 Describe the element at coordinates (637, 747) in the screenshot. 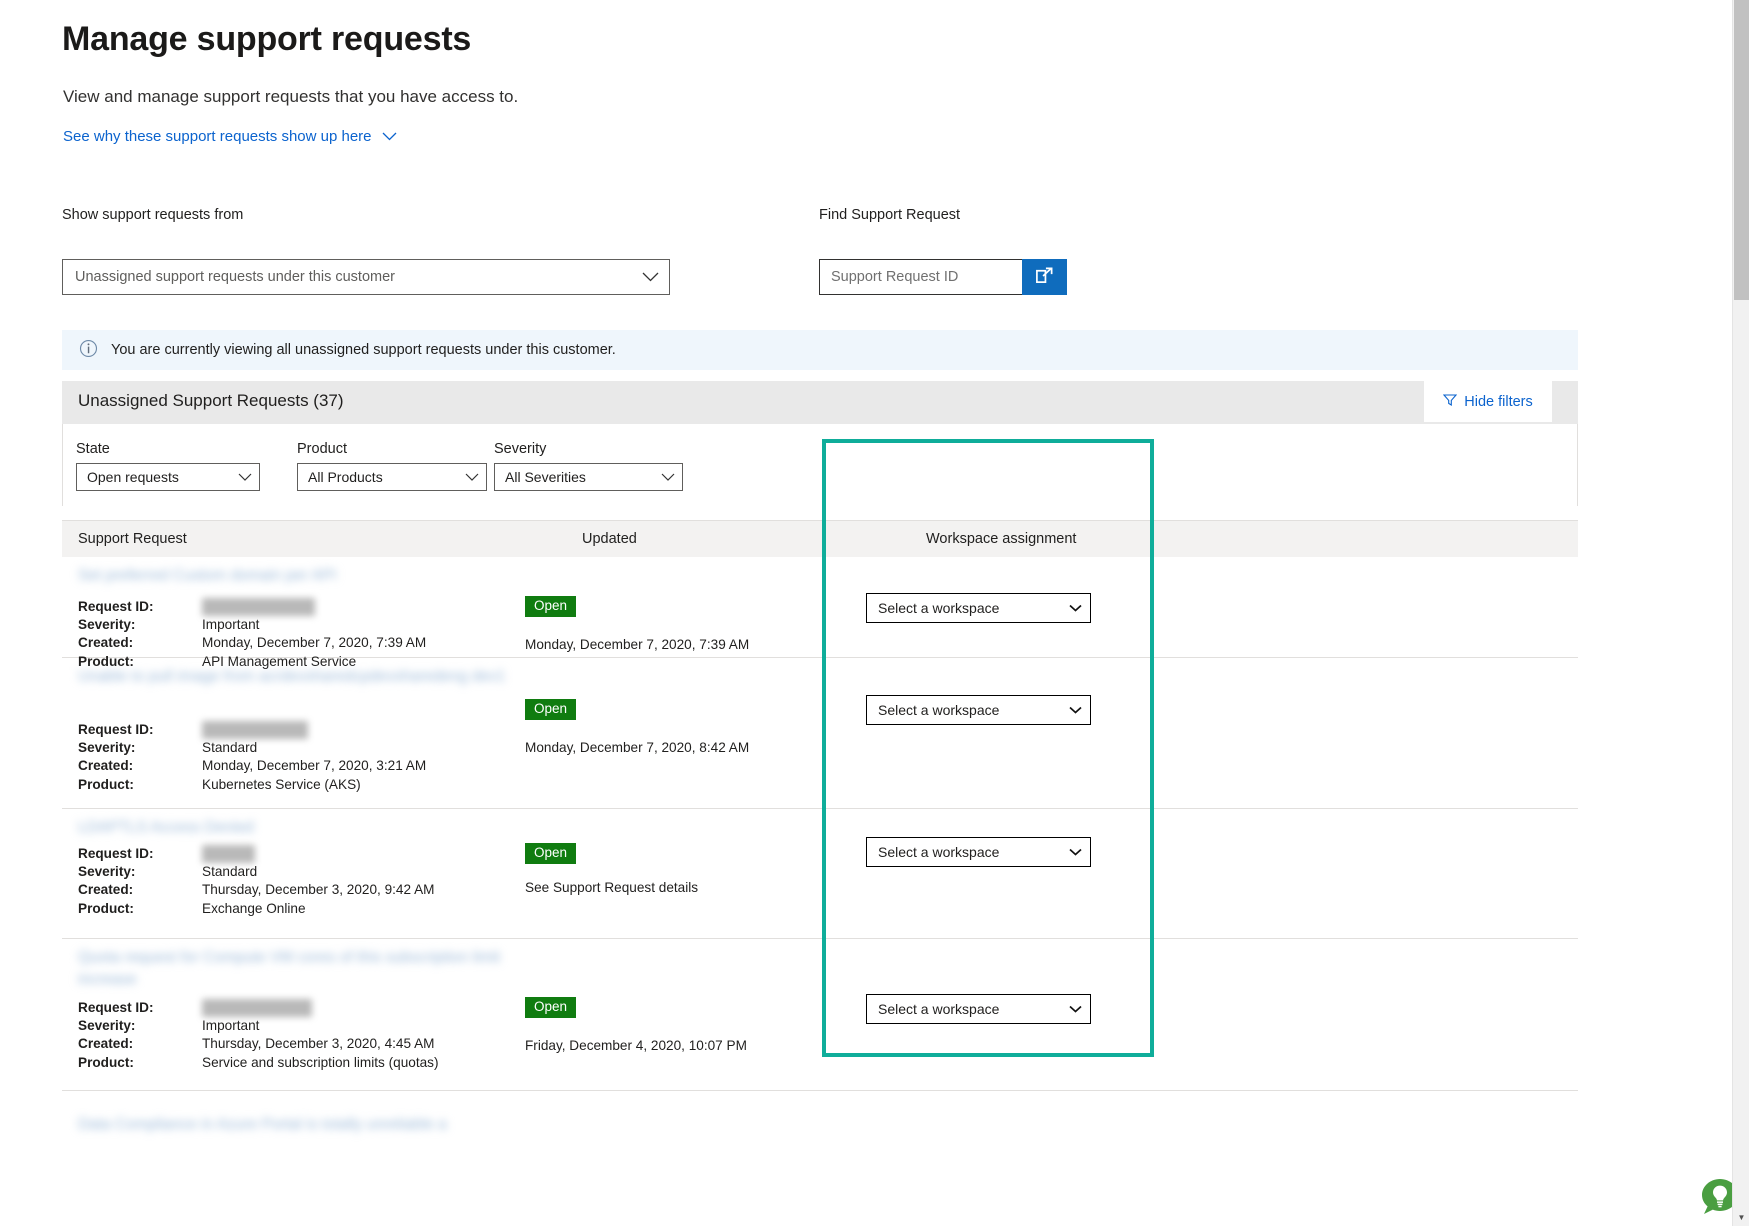

I see `updated-timestamp: Monday, December 7, 2020, 8:42 AM` at that location.